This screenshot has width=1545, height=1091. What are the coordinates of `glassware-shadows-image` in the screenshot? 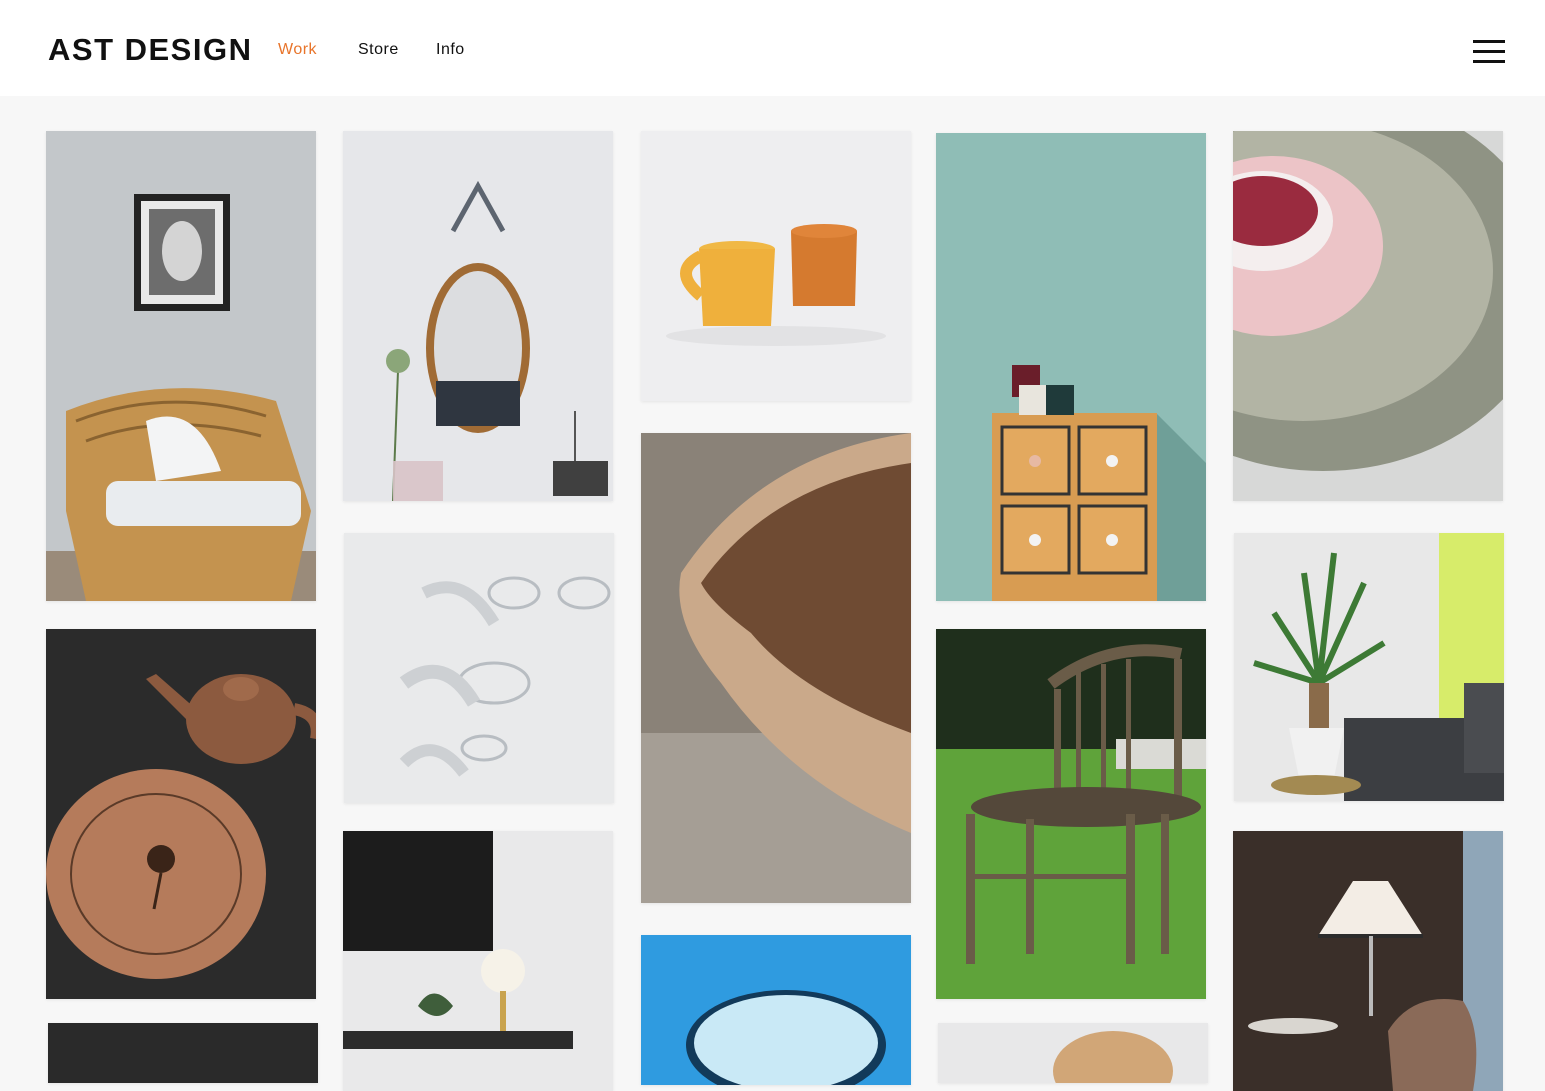 It's located at (479, 668).